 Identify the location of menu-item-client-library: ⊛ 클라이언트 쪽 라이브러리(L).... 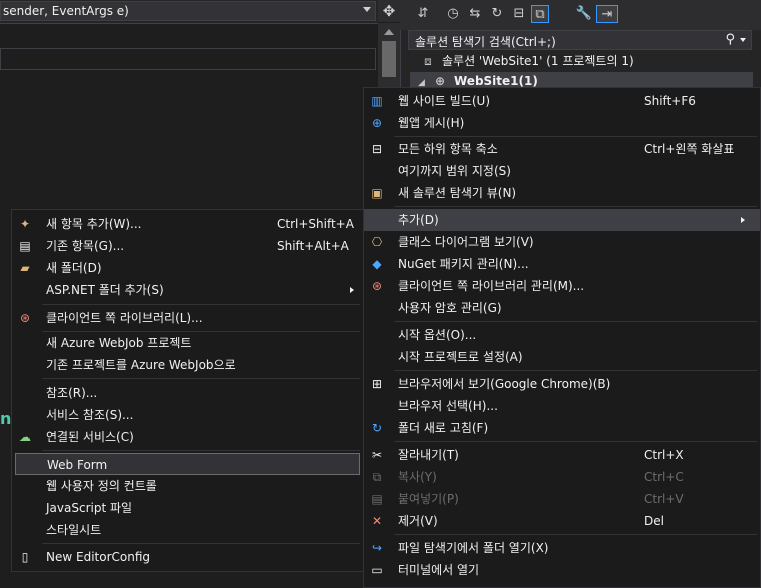
(187, 318).